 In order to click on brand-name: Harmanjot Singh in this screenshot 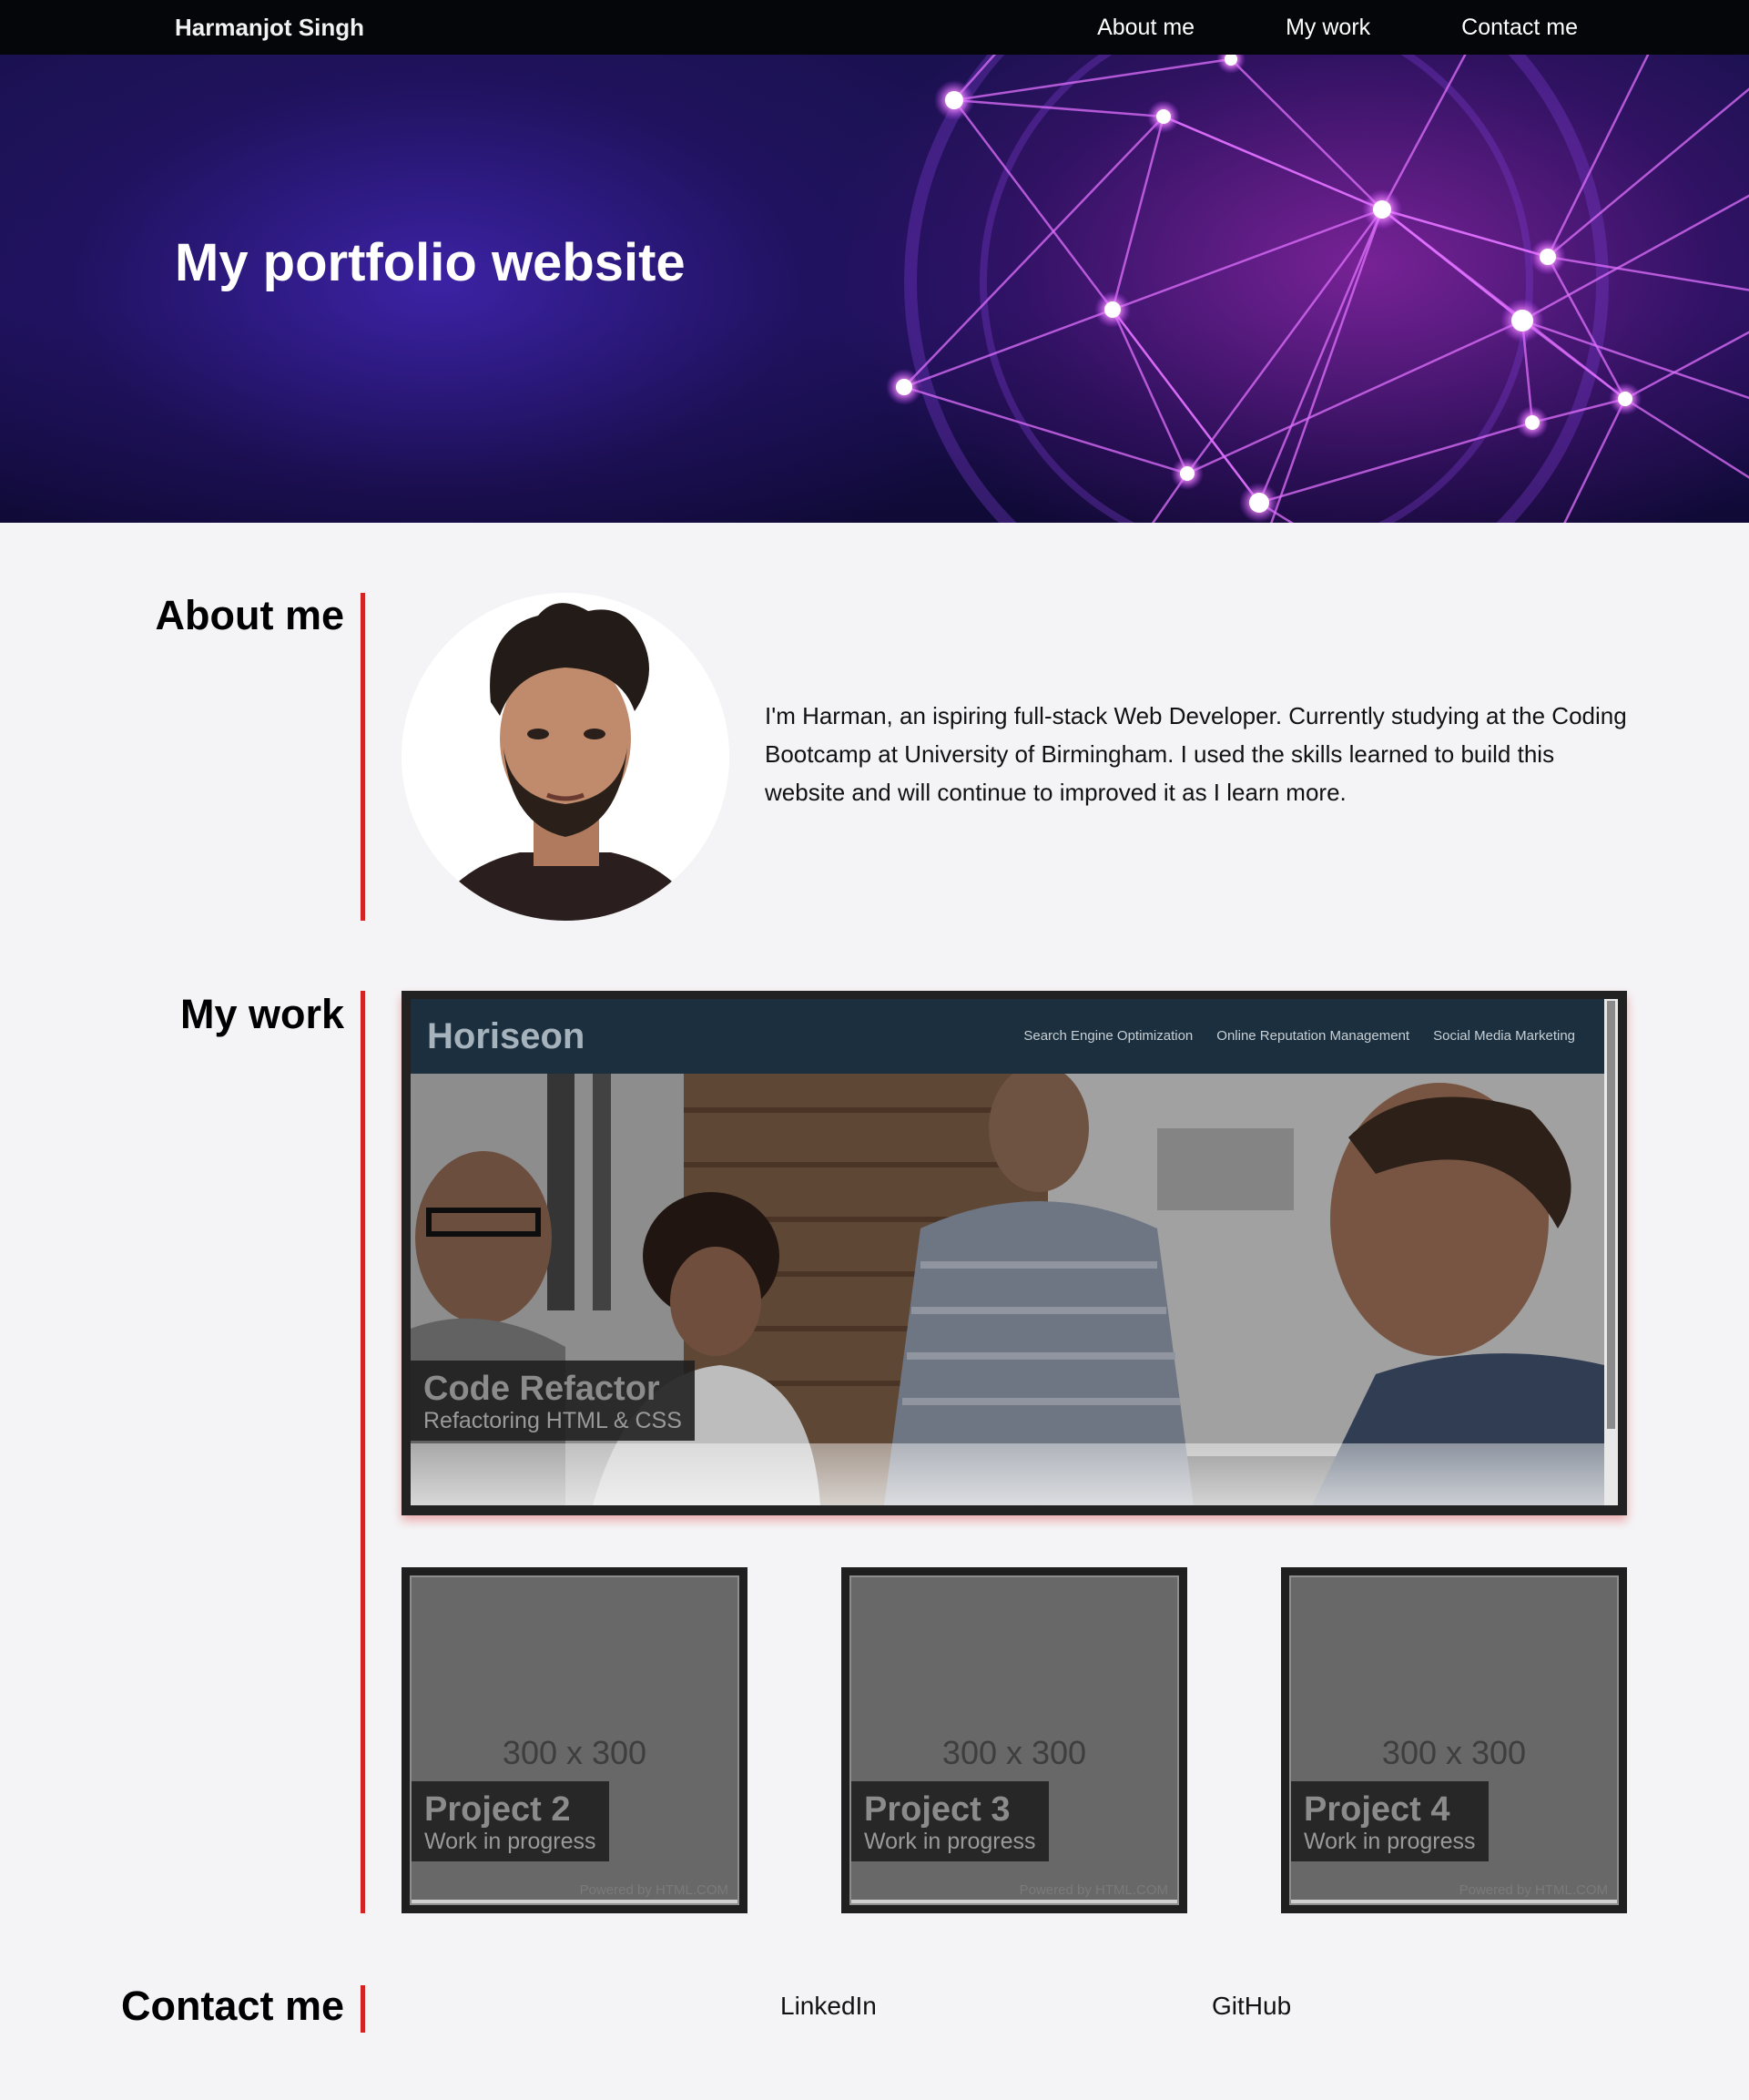, I will do `click(269, 27)`.